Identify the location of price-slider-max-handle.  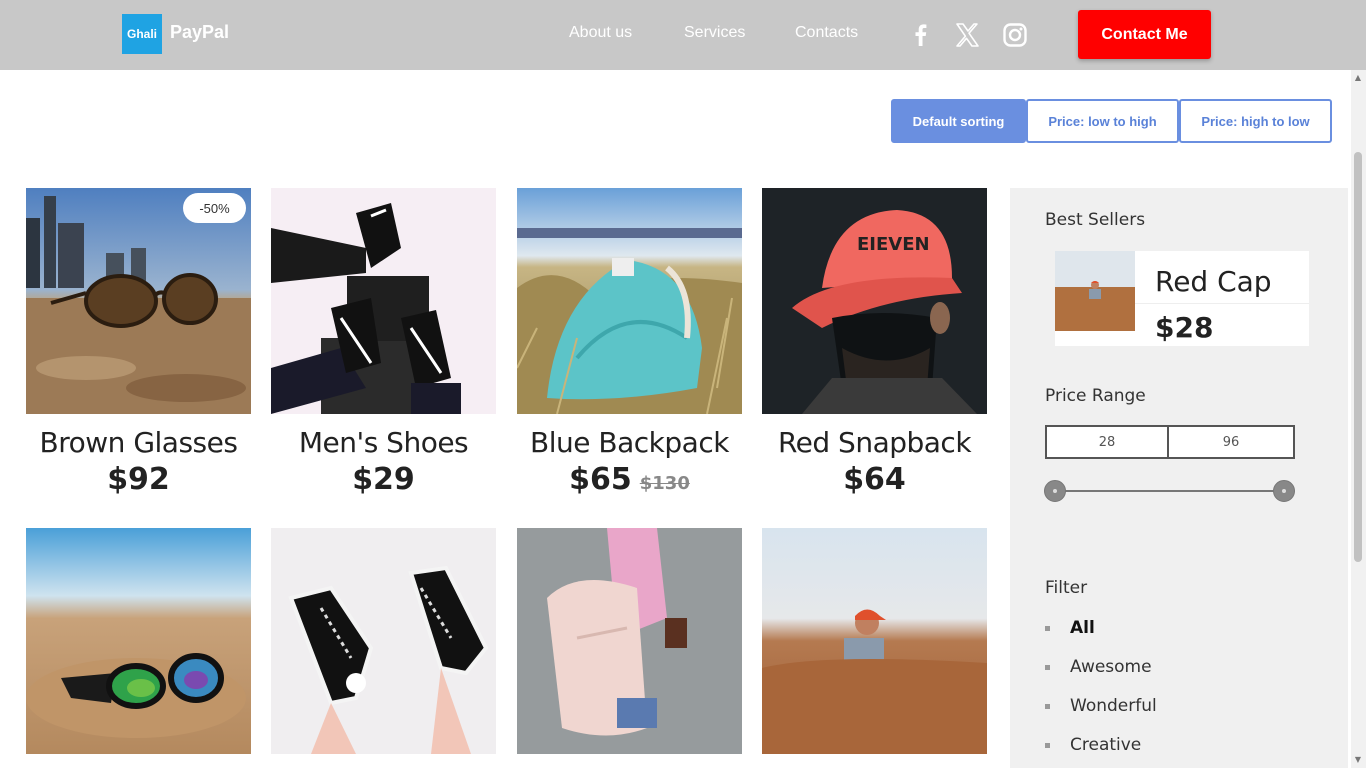
(1284, 491).